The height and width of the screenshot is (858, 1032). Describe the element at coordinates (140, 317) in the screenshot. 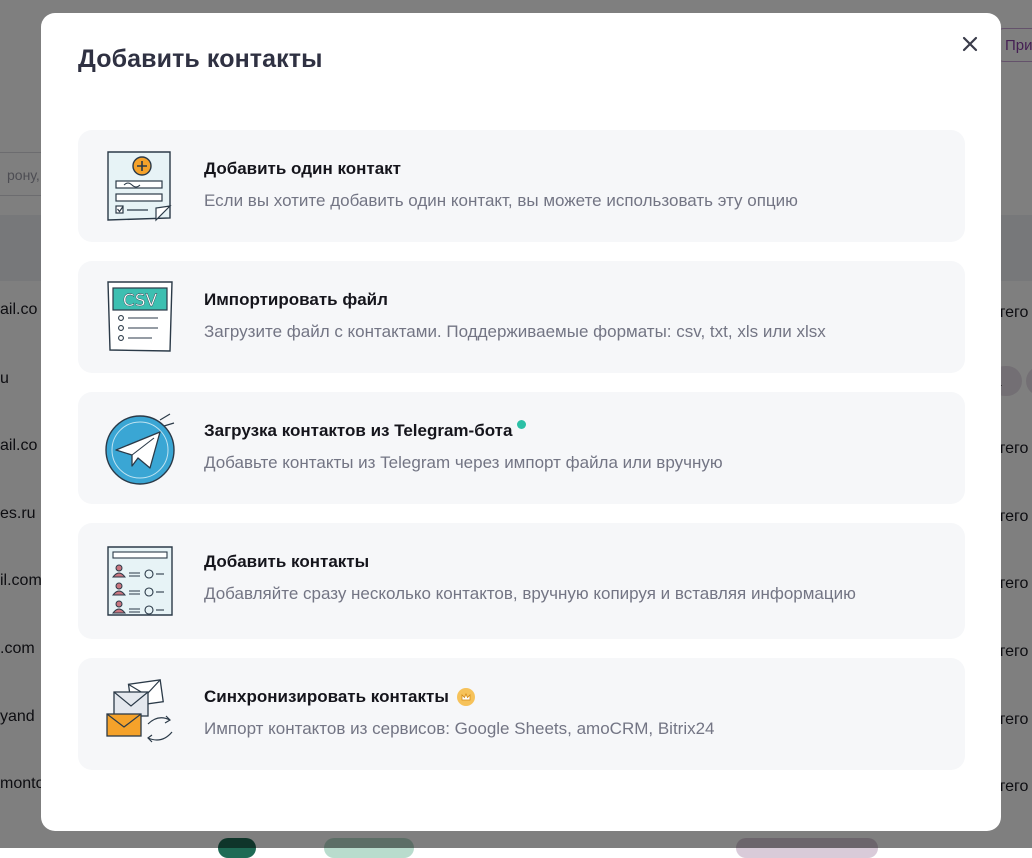

I see `csv-file-icon: CSV` at that location.